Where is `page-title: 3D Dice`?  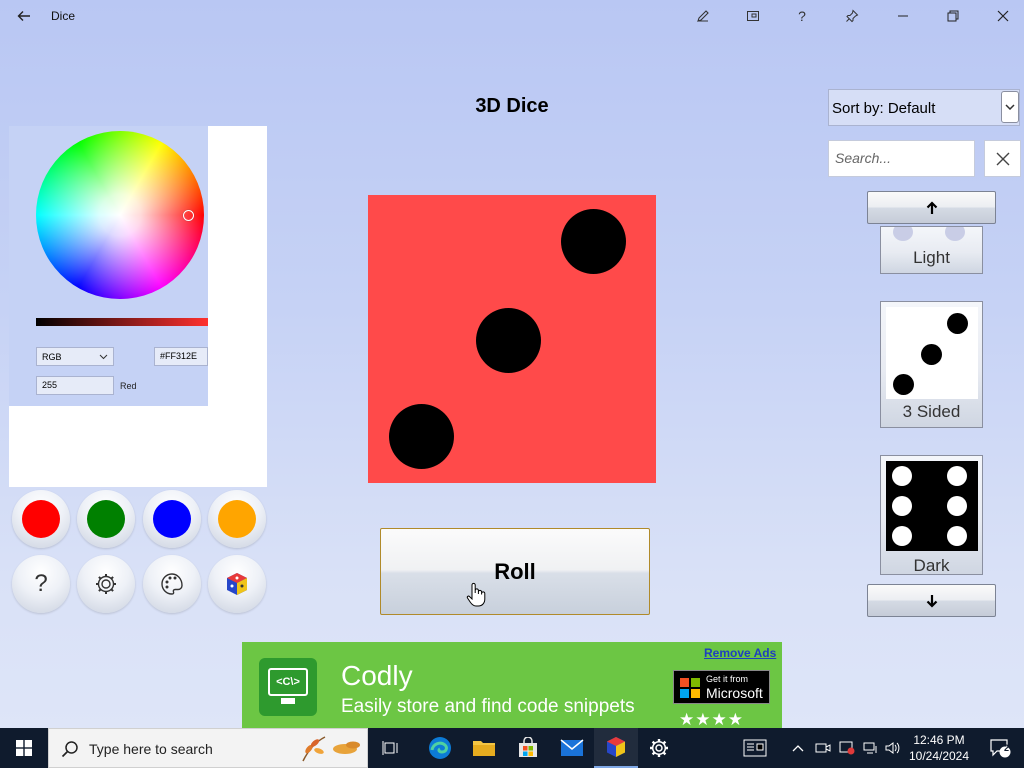 page-title: 3D Dice is located at coordinates (512, 106).